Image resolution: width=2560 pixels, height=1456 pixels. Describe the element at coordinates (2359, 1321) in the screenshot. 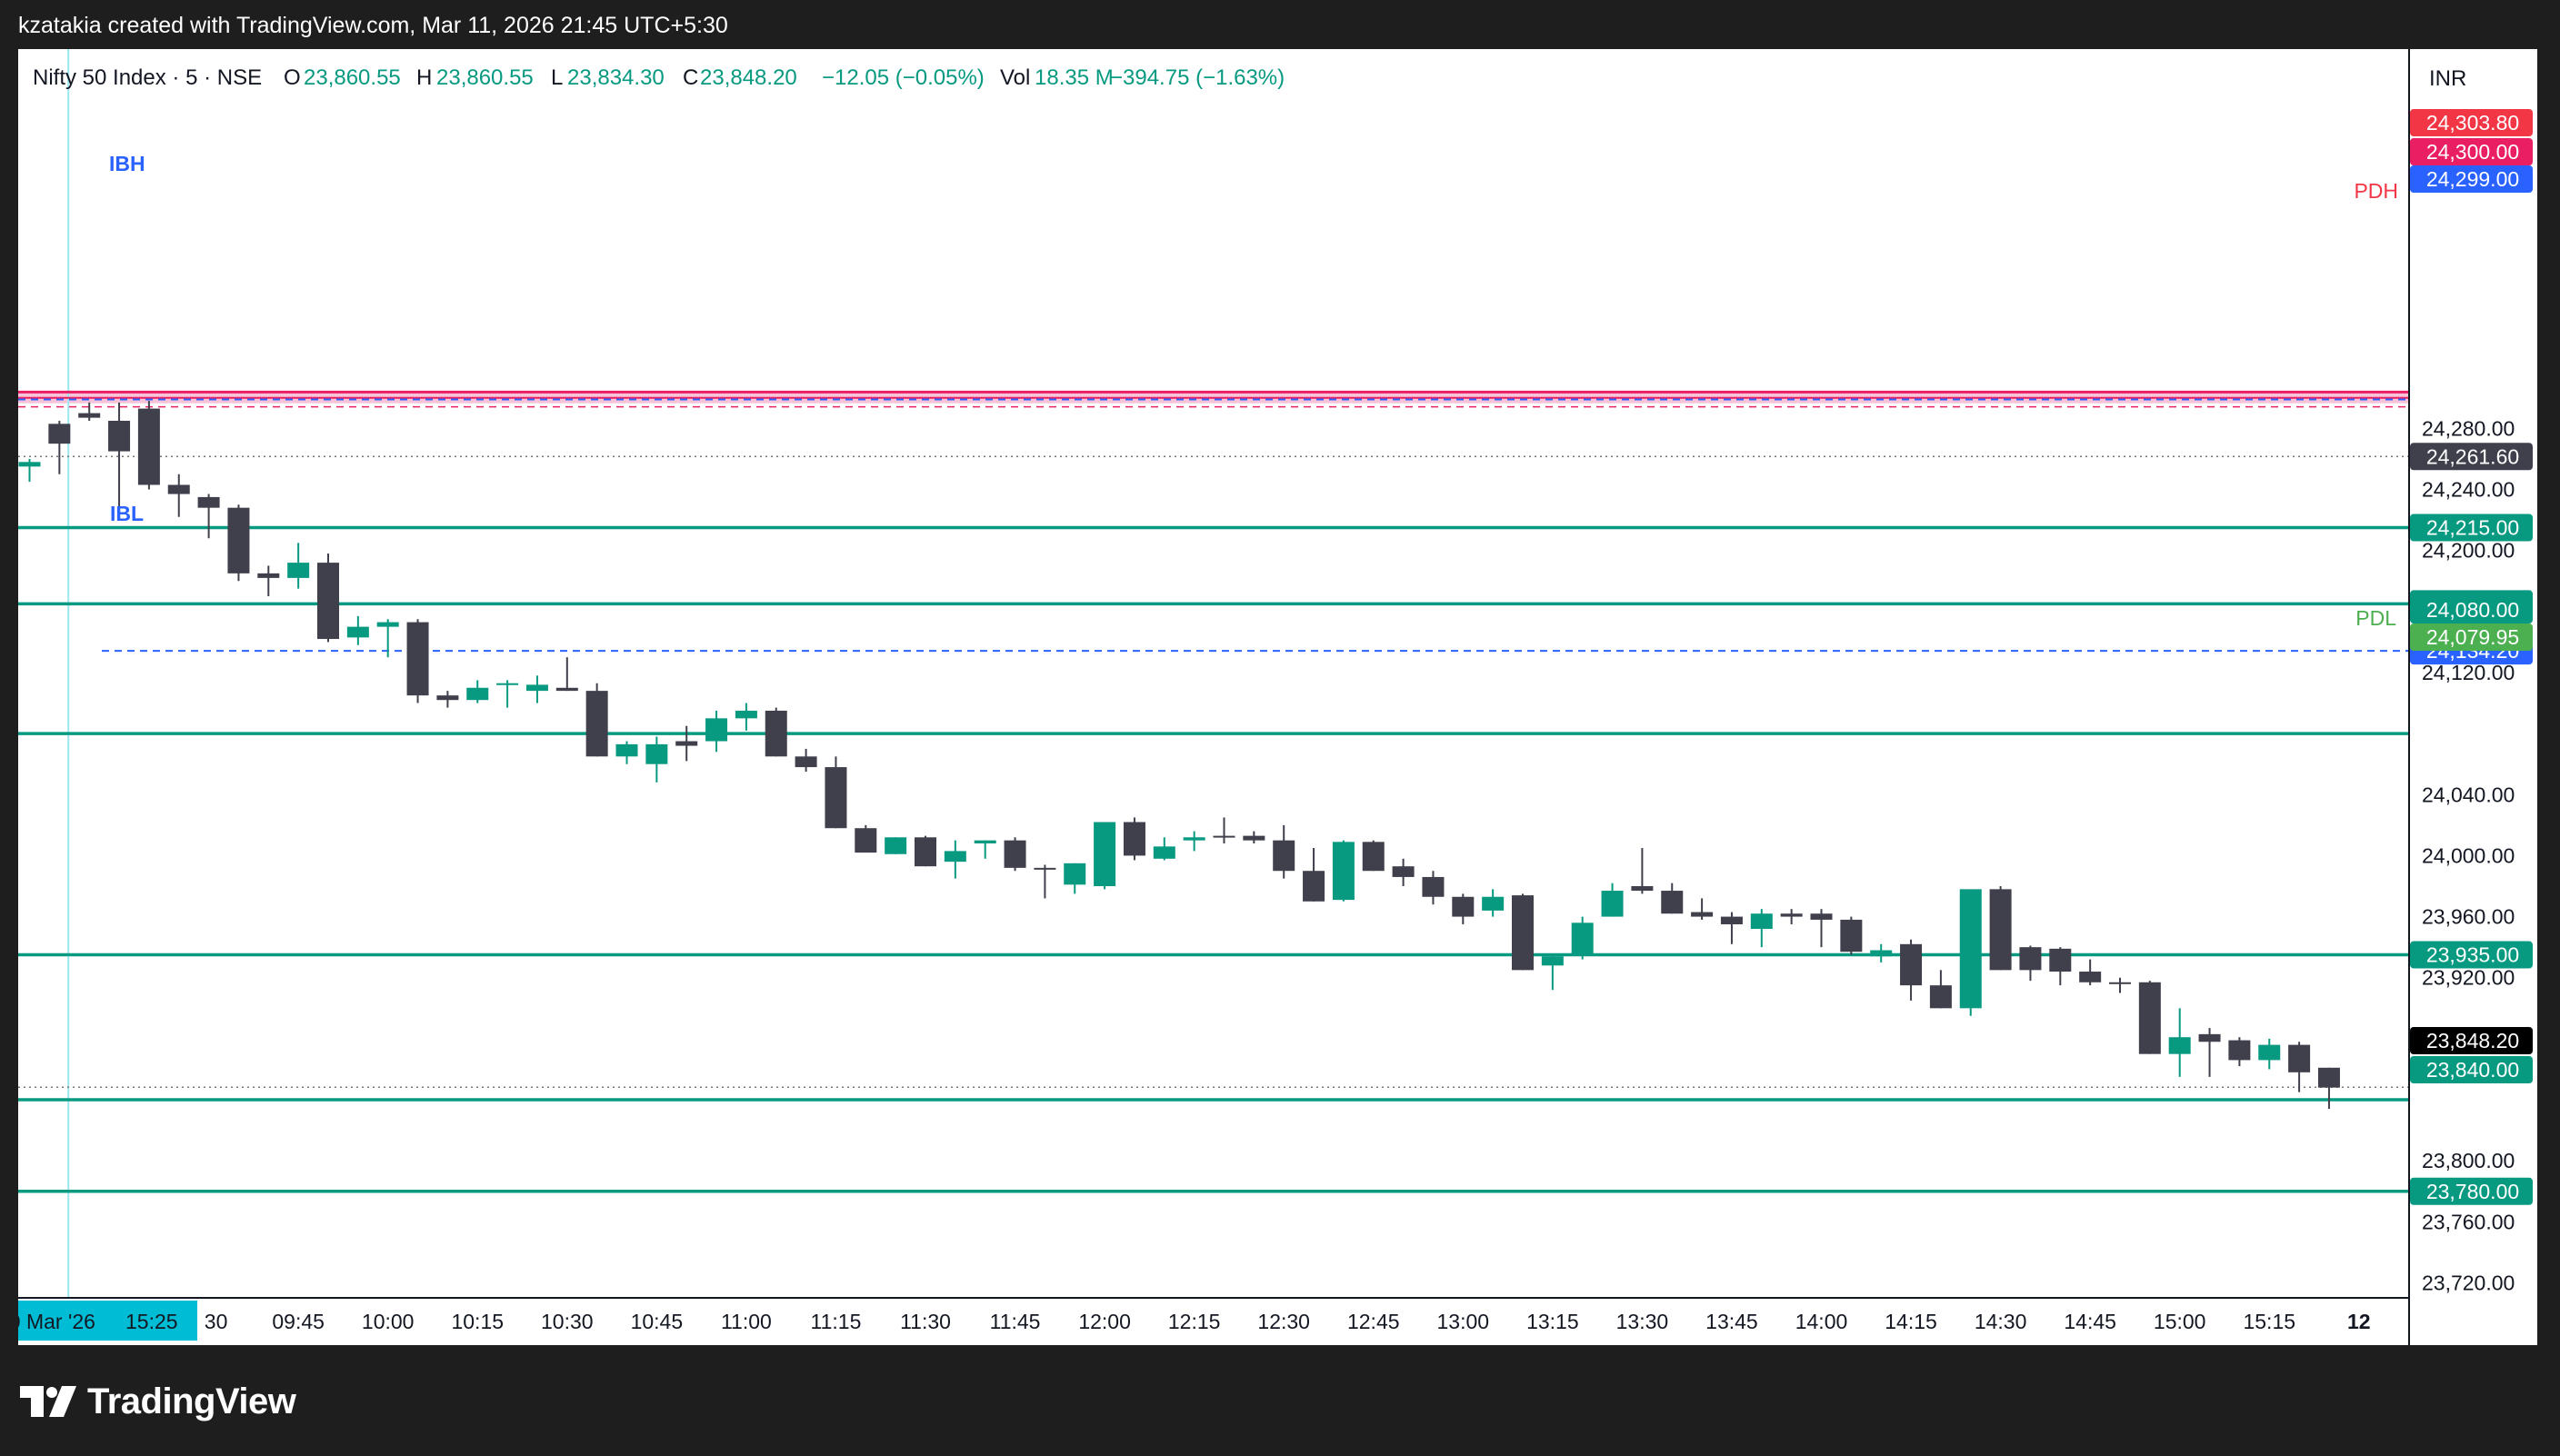

I see `time-tick-12: 12` at that location.